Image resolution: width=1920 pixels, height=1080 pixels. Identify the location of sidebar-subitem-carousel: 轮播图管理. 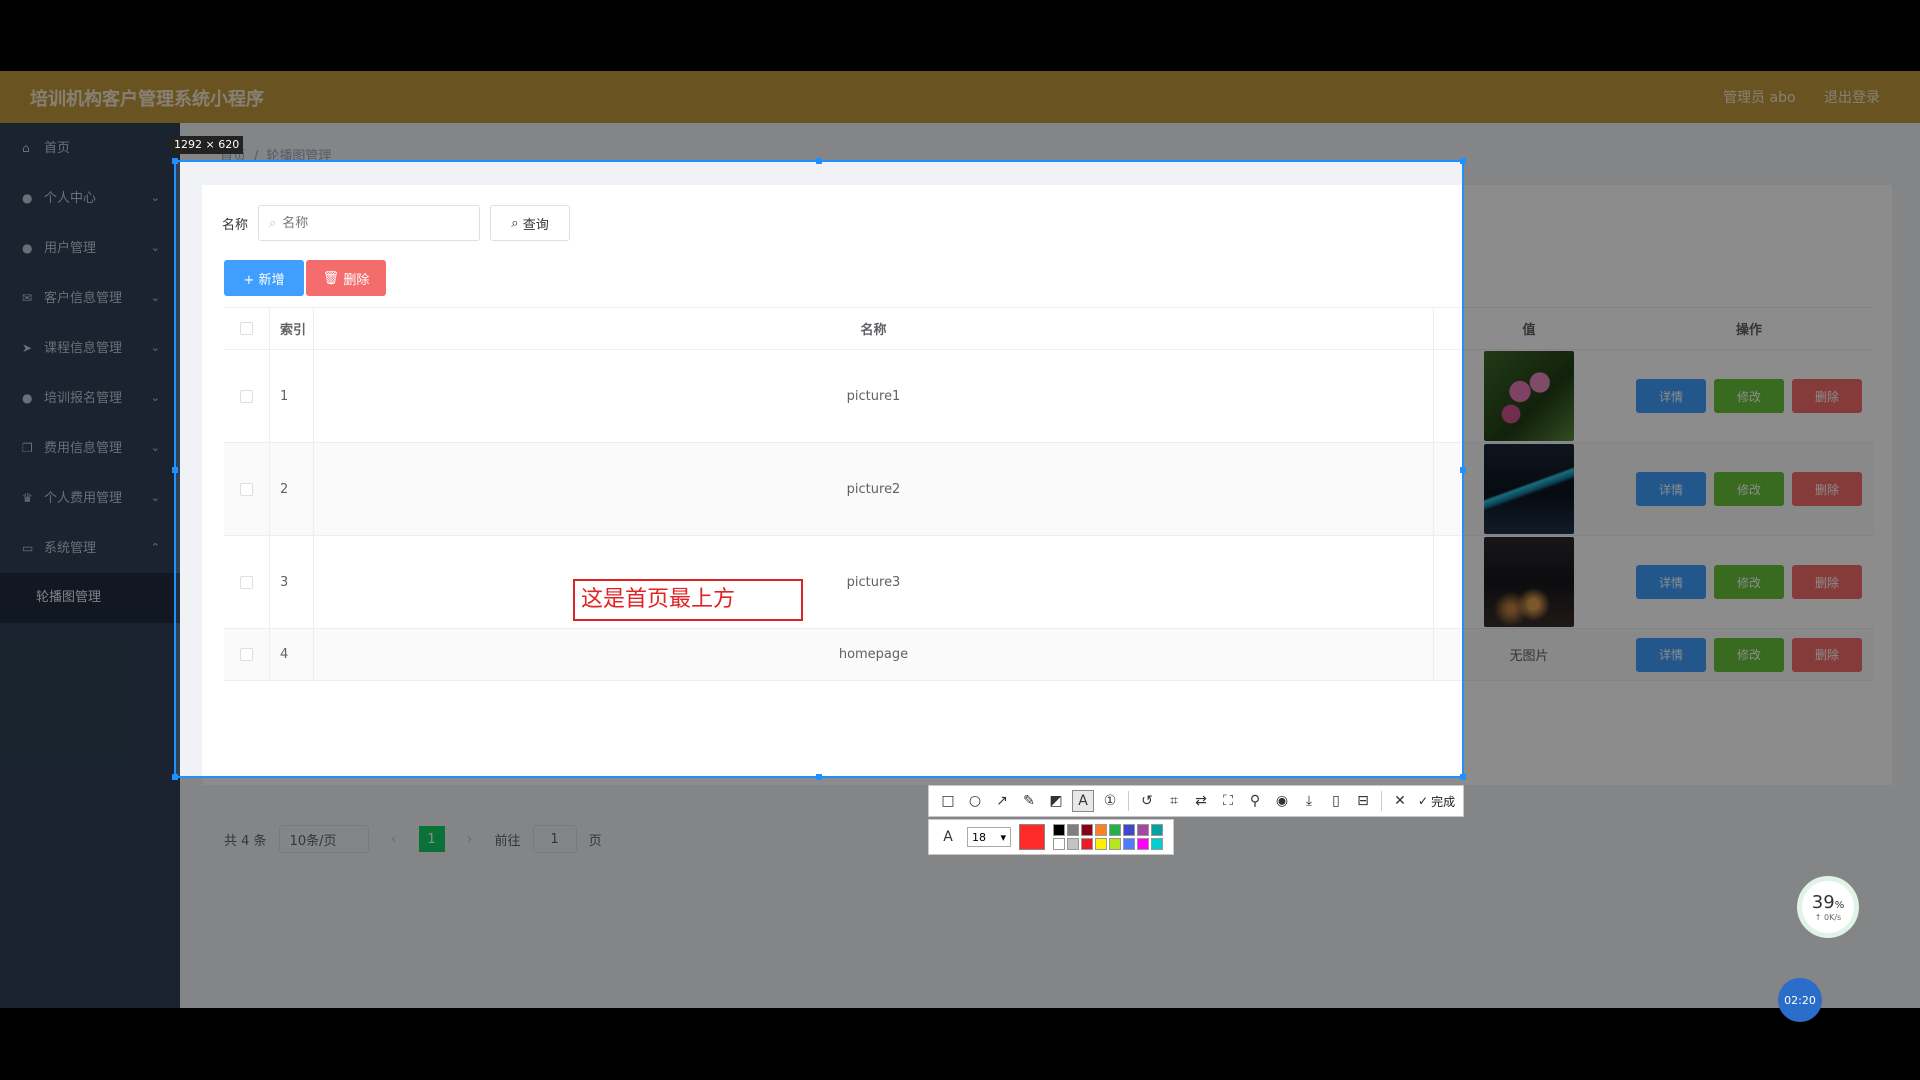
(90, 598).